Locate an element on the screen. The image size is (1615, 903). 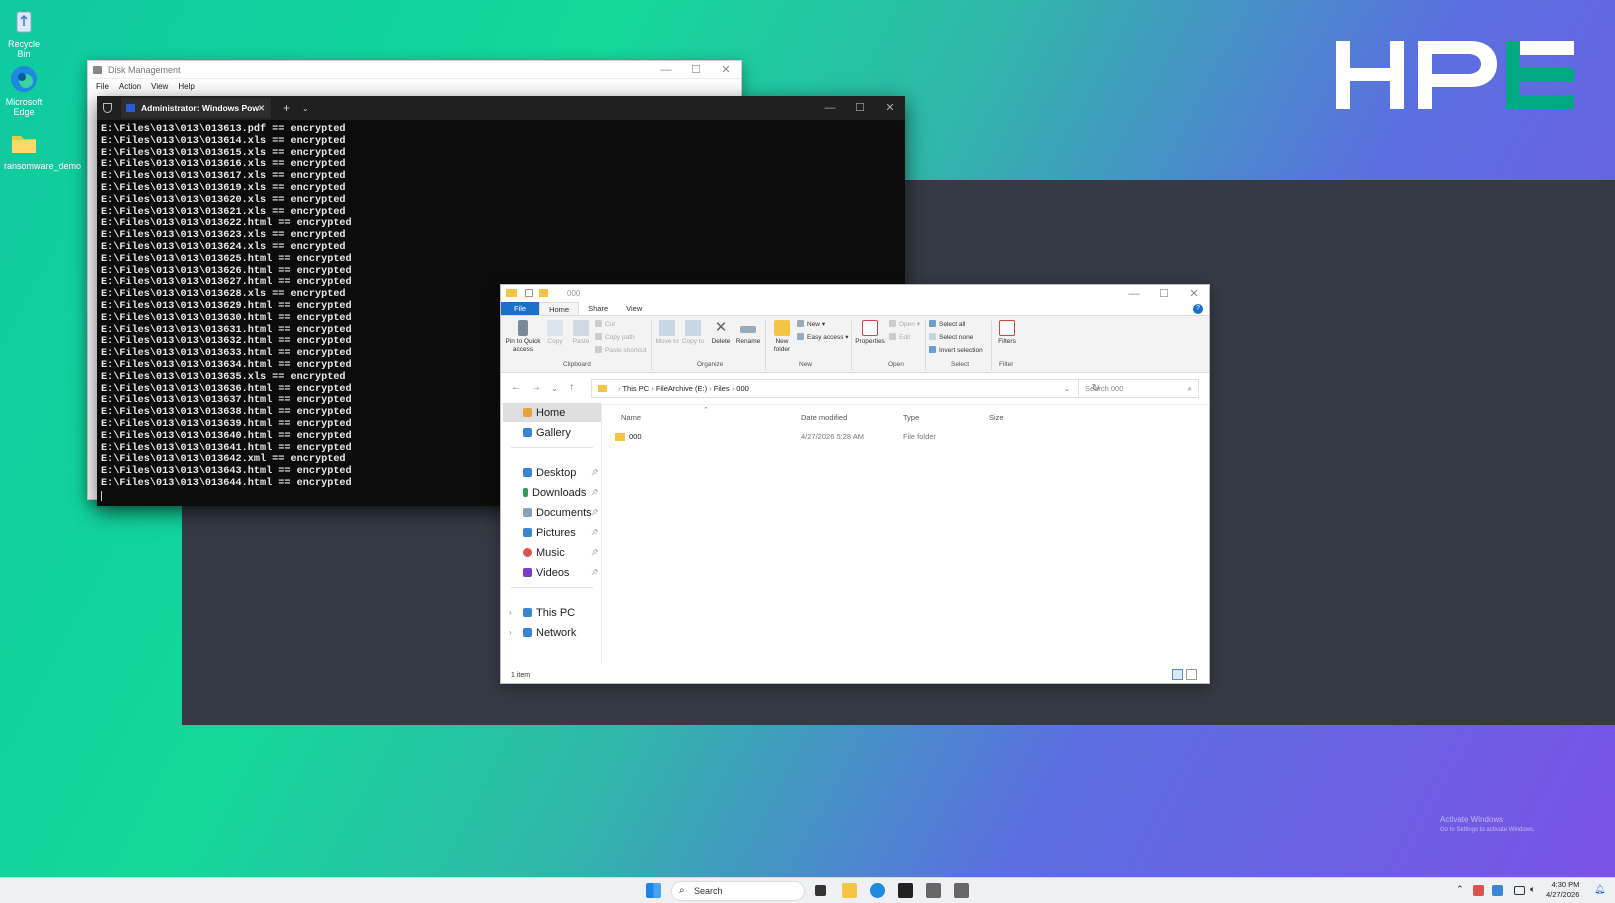
cut-button: Cut is located at coordinates (605, 324).